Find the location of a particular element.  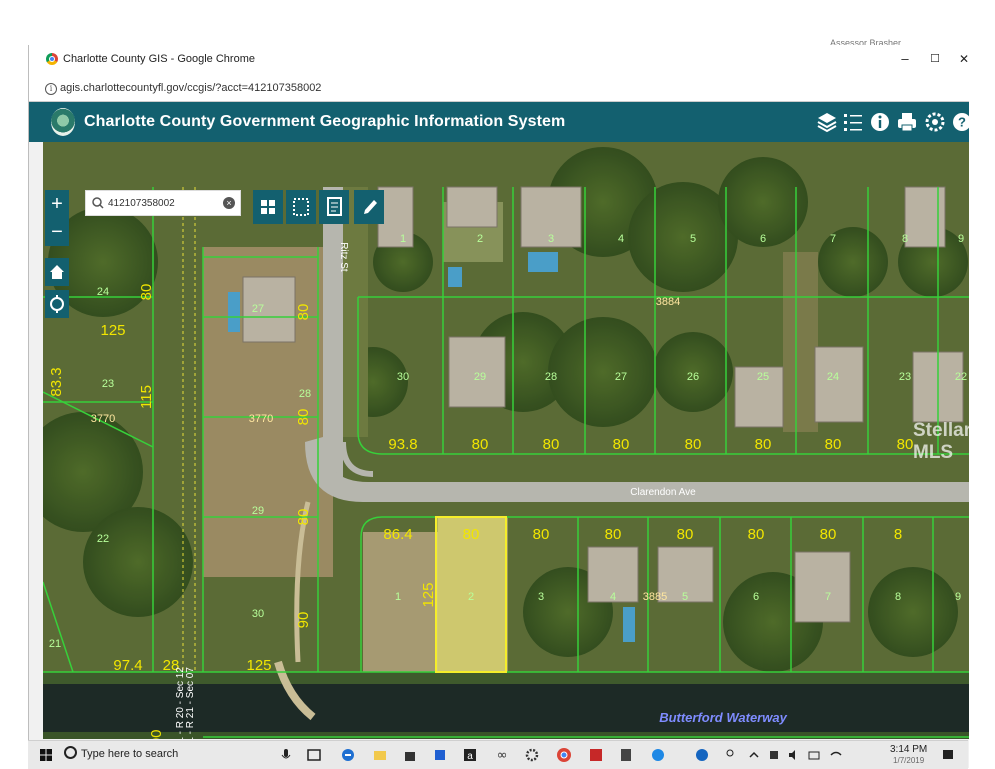

system-clock: 3:14 PM 1/7/2019 is located at coordinates (908, 755).